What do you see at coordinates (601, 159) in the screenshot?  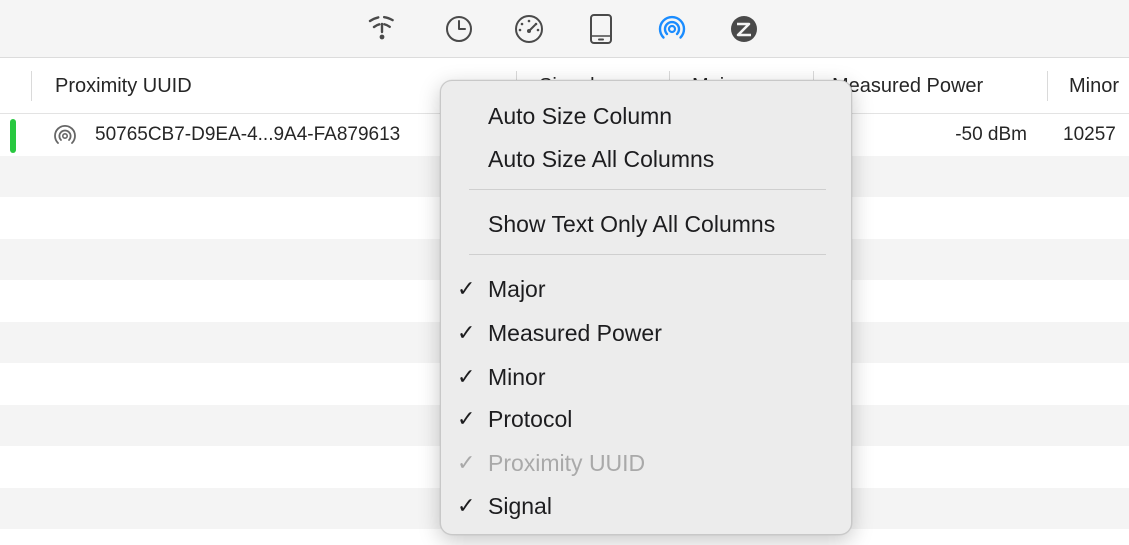 I see `menu-item-label: Auto Size All Columns` at bounding box center [601, 159].